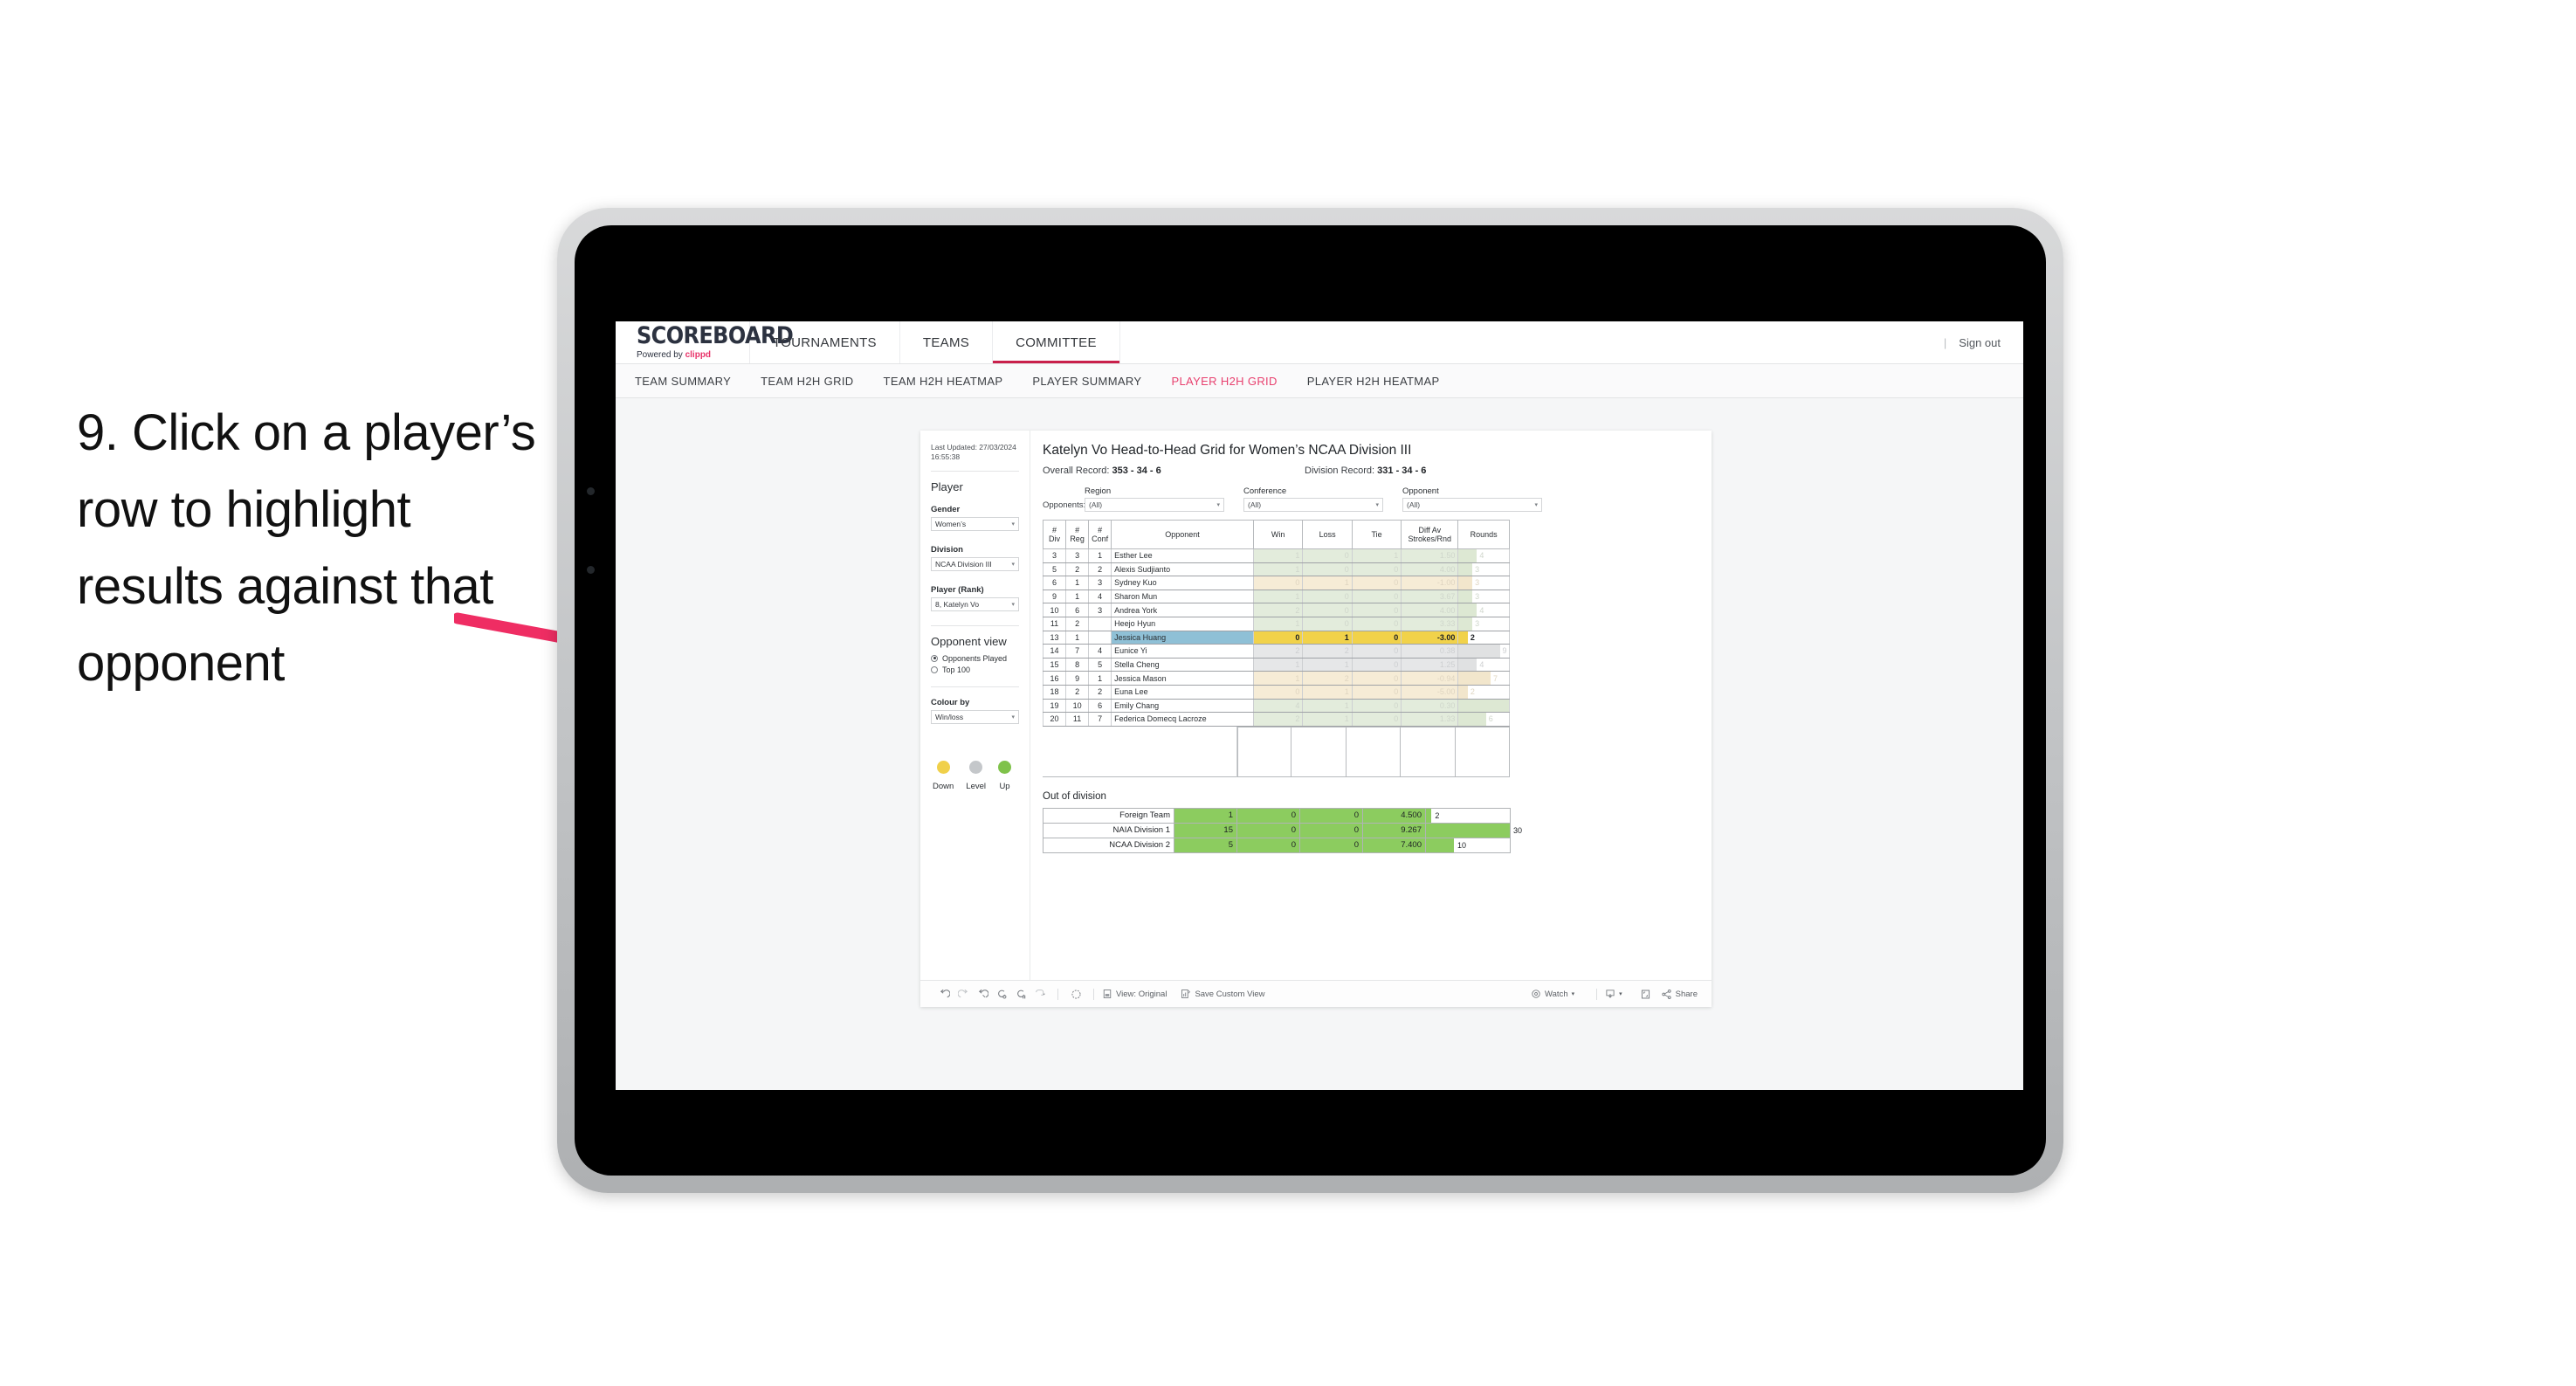 This screenshot has height=1386, width=2576. I want to click on save-custom-view-button: Save Custom View, so click(1223, 994).